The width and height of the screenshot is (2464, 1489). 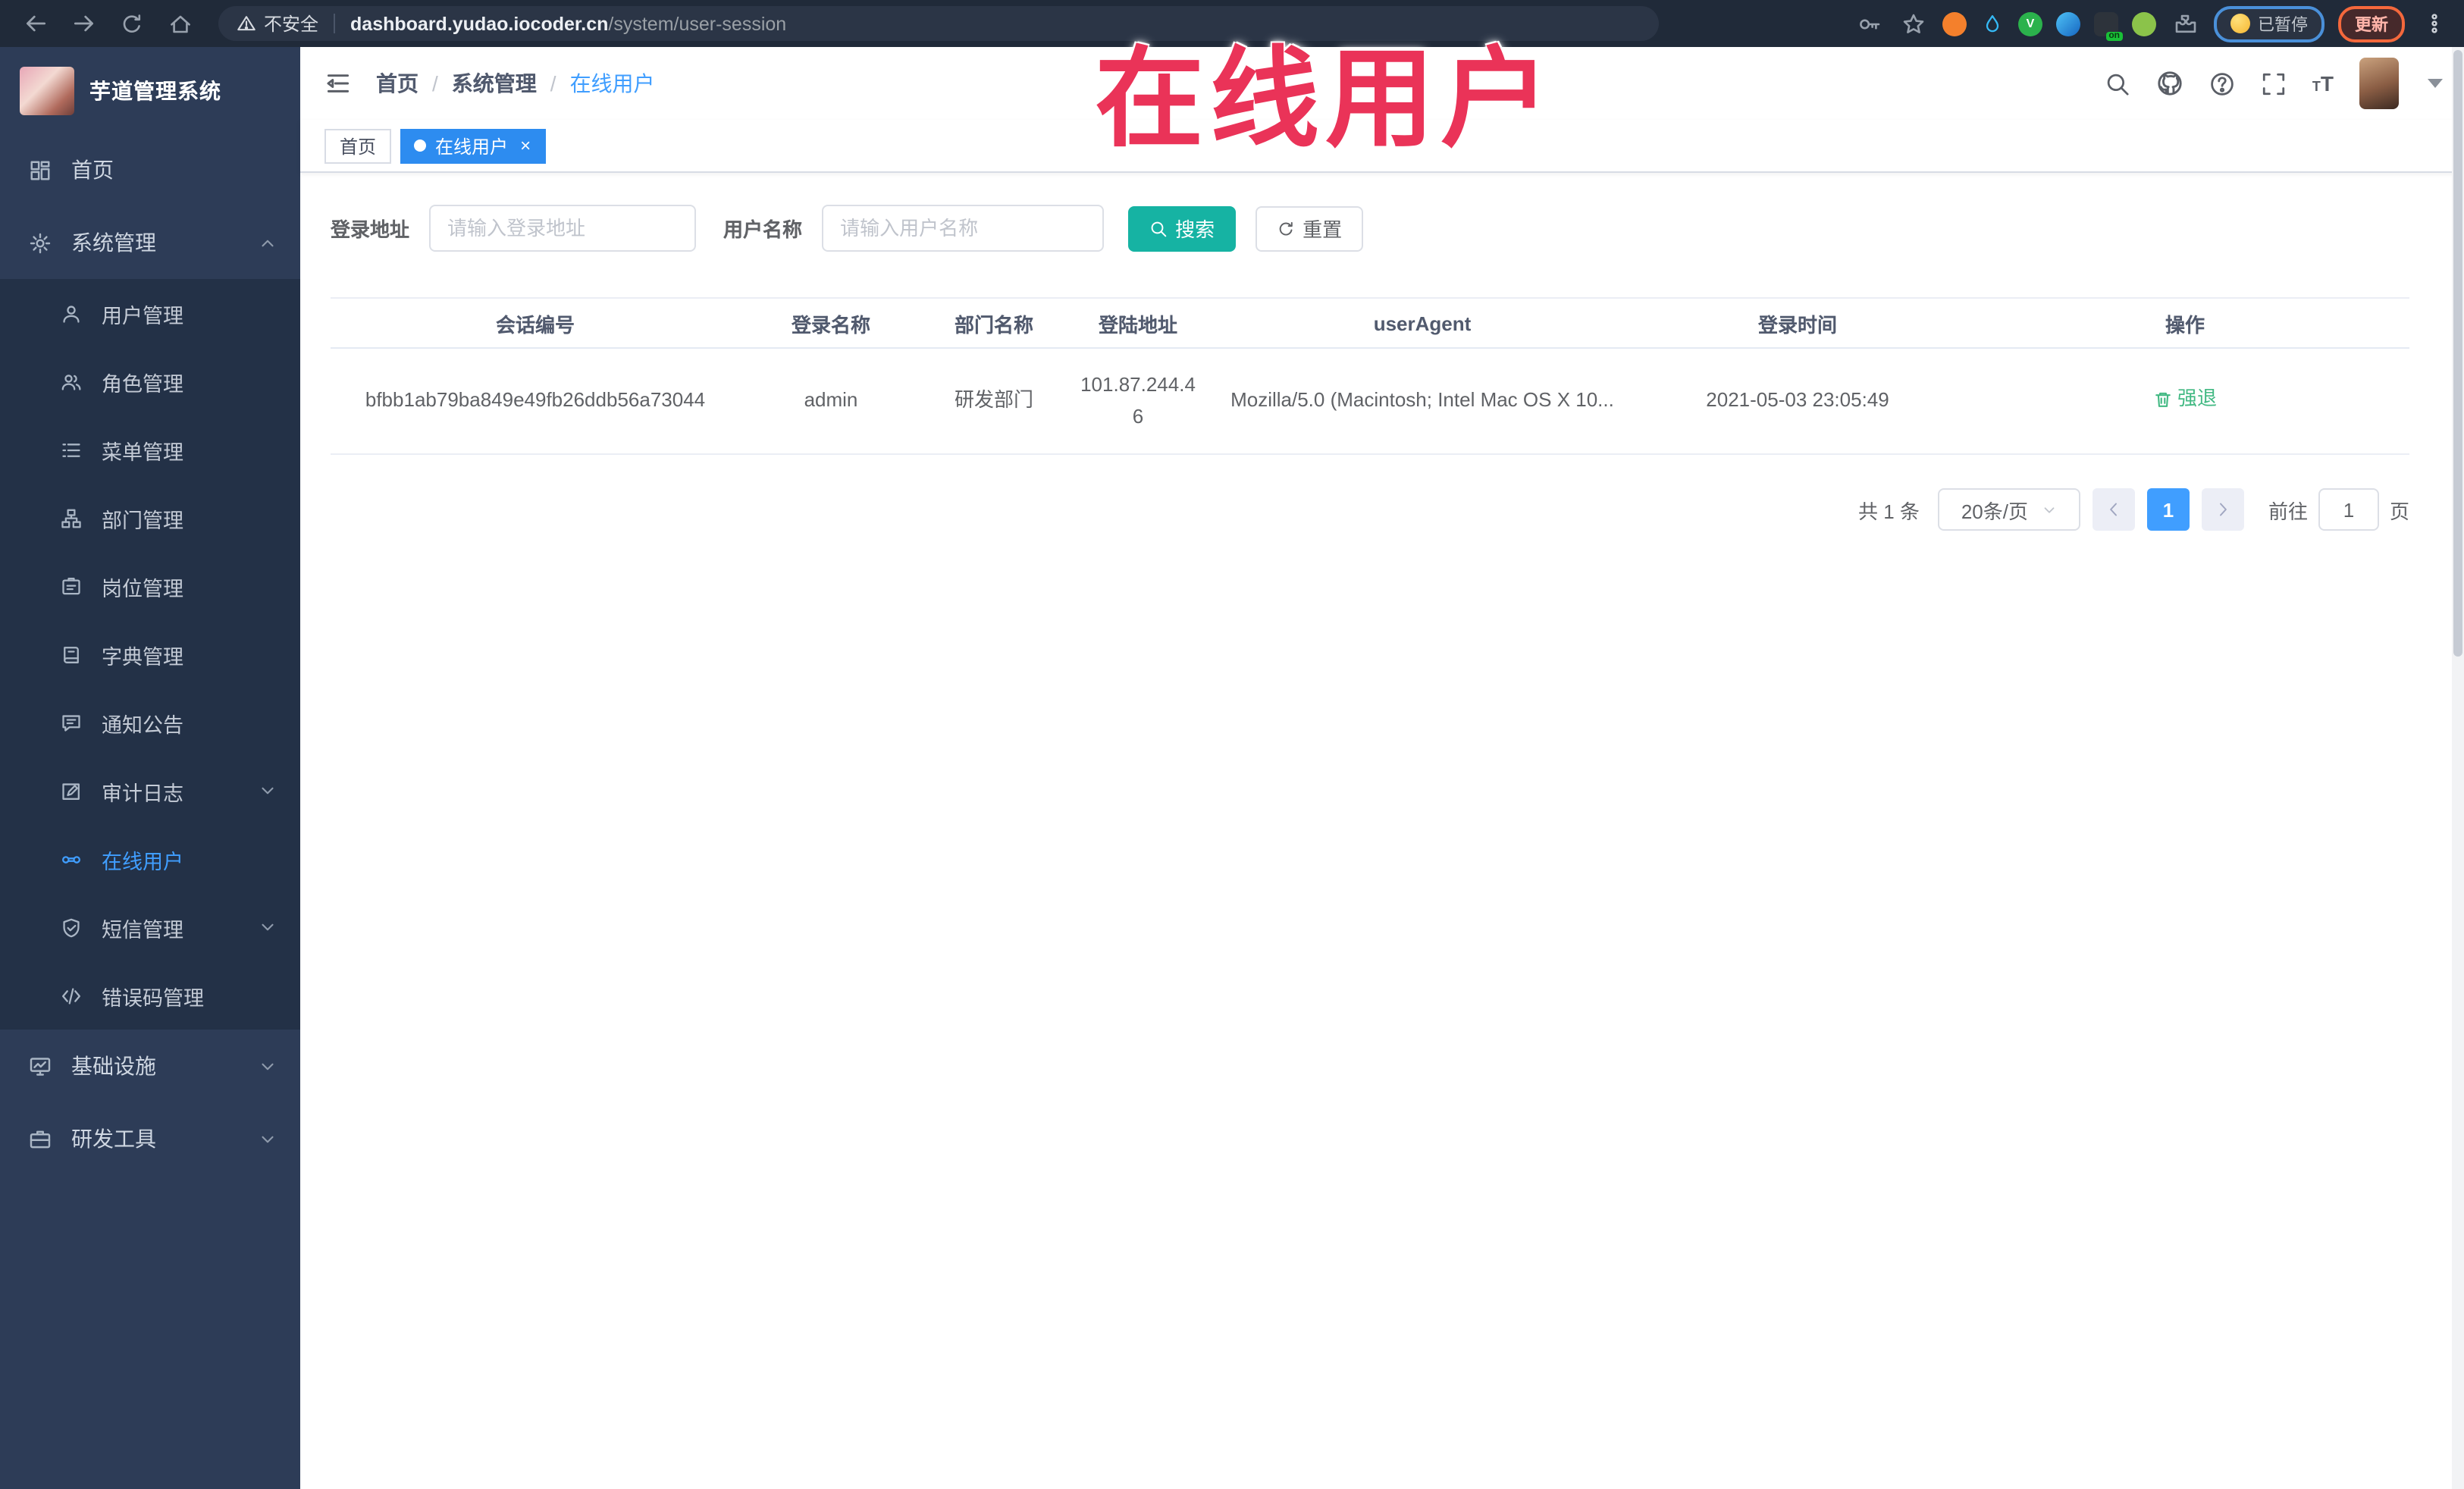 What do you see at coordinates (132, 23) in the screenshot?
I see `browser-reload-icon` at bounding box center [132, 23].